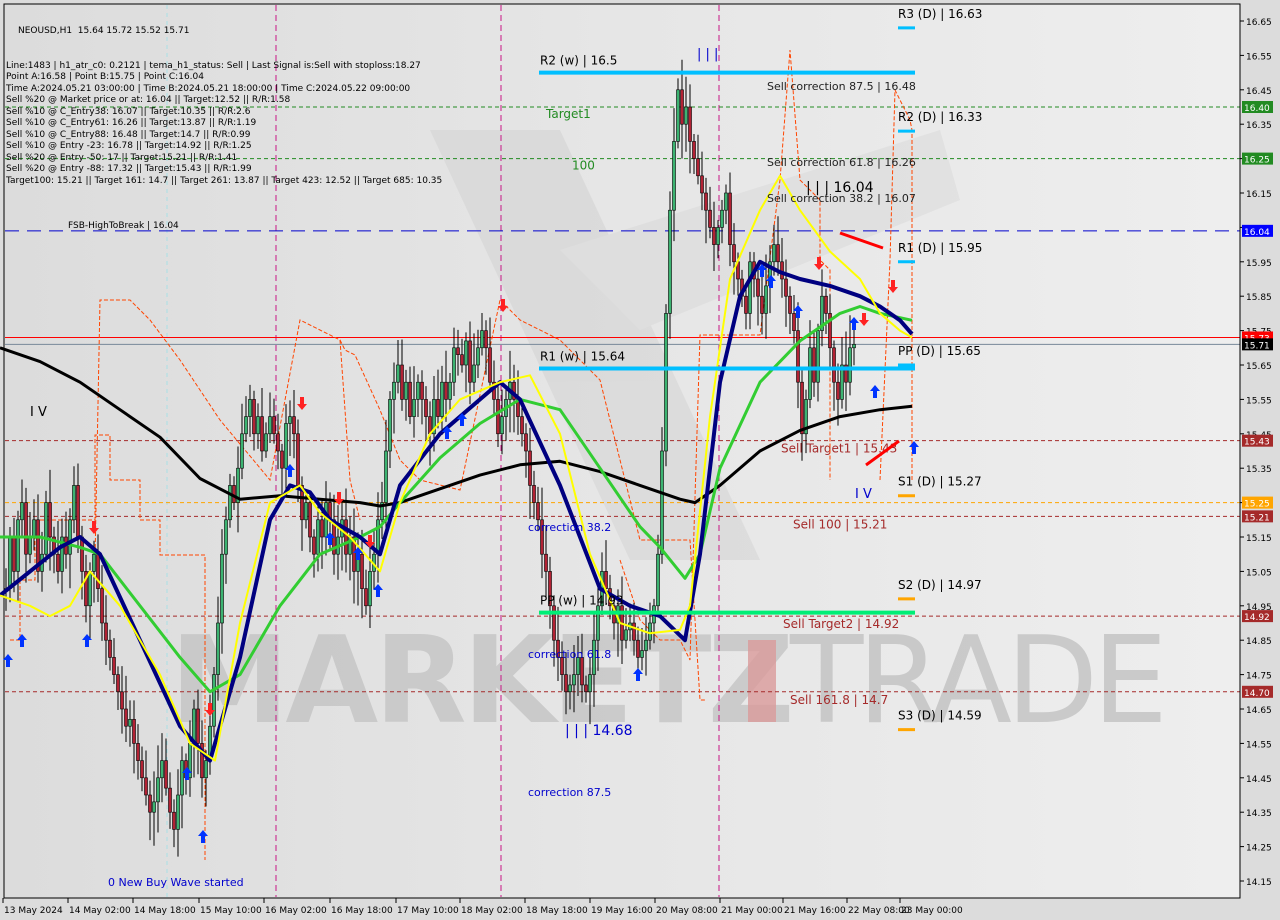 The height and width of the screenshot is (920, 1280). What do you see at coordinates (1259, 298) in the screenshot?
I see `price-tick-label: 15.85` at bounding box center [1259, 298].